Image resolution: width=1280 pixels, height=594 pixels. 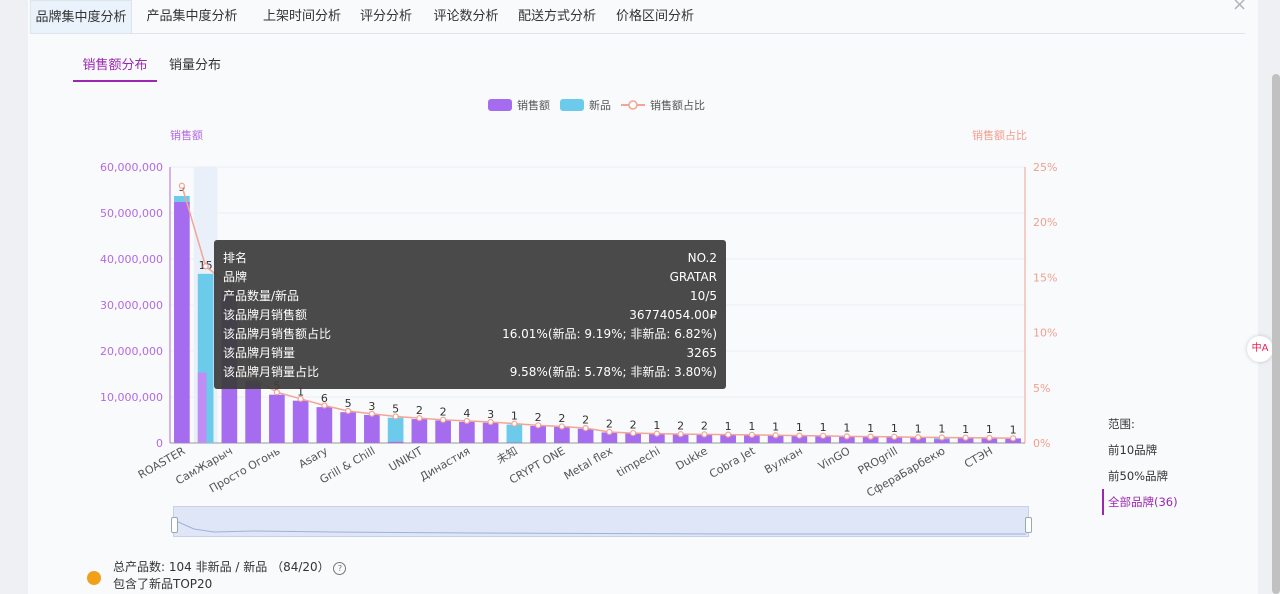 I want to click on tab-rating: 评分分析, so click(x=386, y=16).